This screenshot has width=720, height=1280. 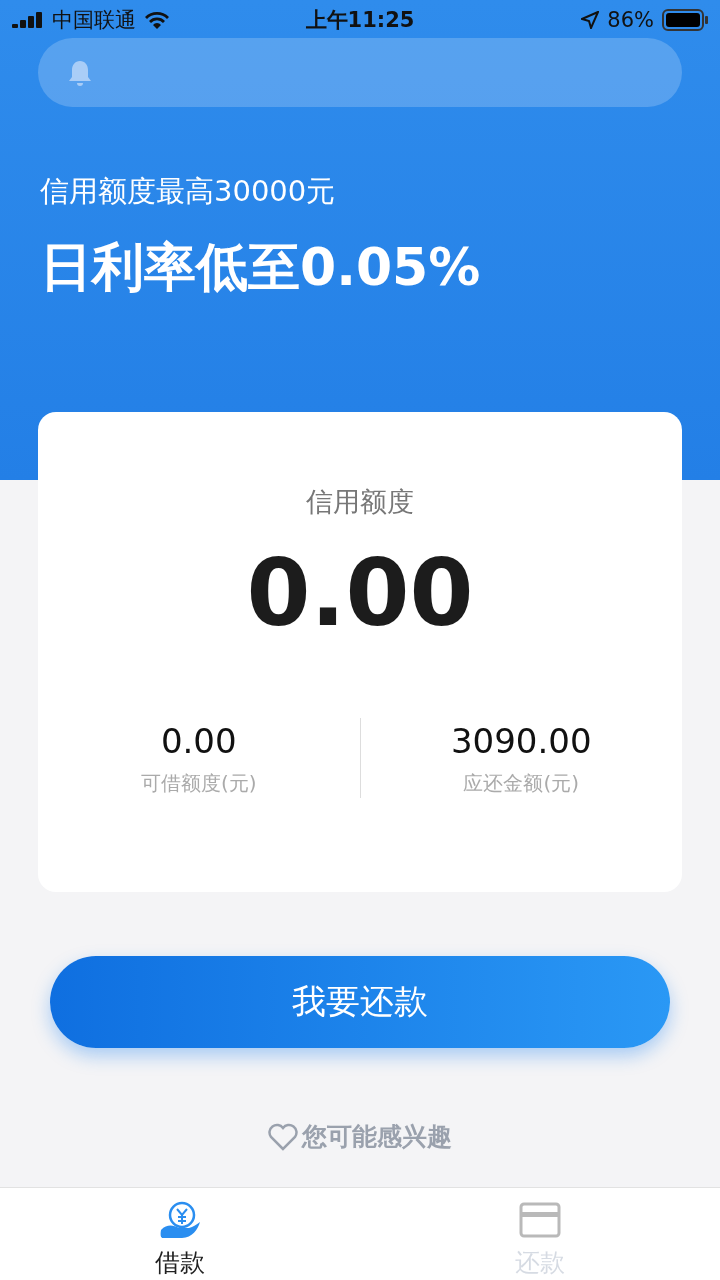 I want to click on stat-label: 可借额度(元), so click(x=198, y=783).